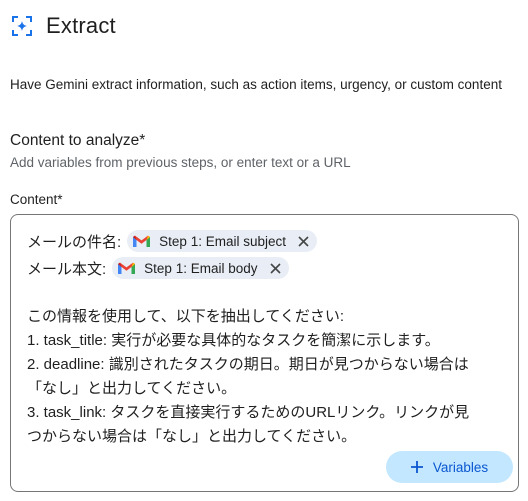  What do you see at coordinates (248, 364) in the screenshot?
I see `content-text-line: 2. deadline: 識別されたタスクの期日。期日が見つからない場合は` at bounding box center [248, 364].